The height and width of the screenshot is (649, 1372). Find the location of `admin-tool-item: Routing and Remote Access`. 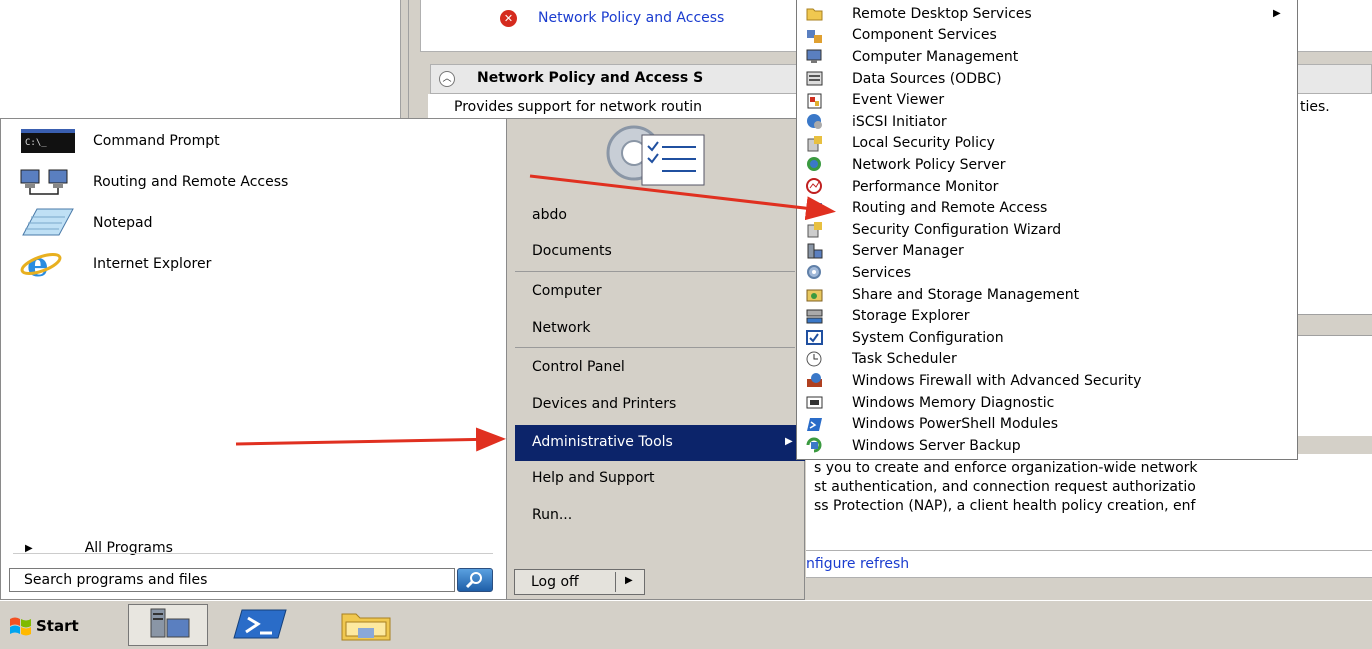

admin-tool-item: Routing and Remote Access is located at coordinates (1047, 208).